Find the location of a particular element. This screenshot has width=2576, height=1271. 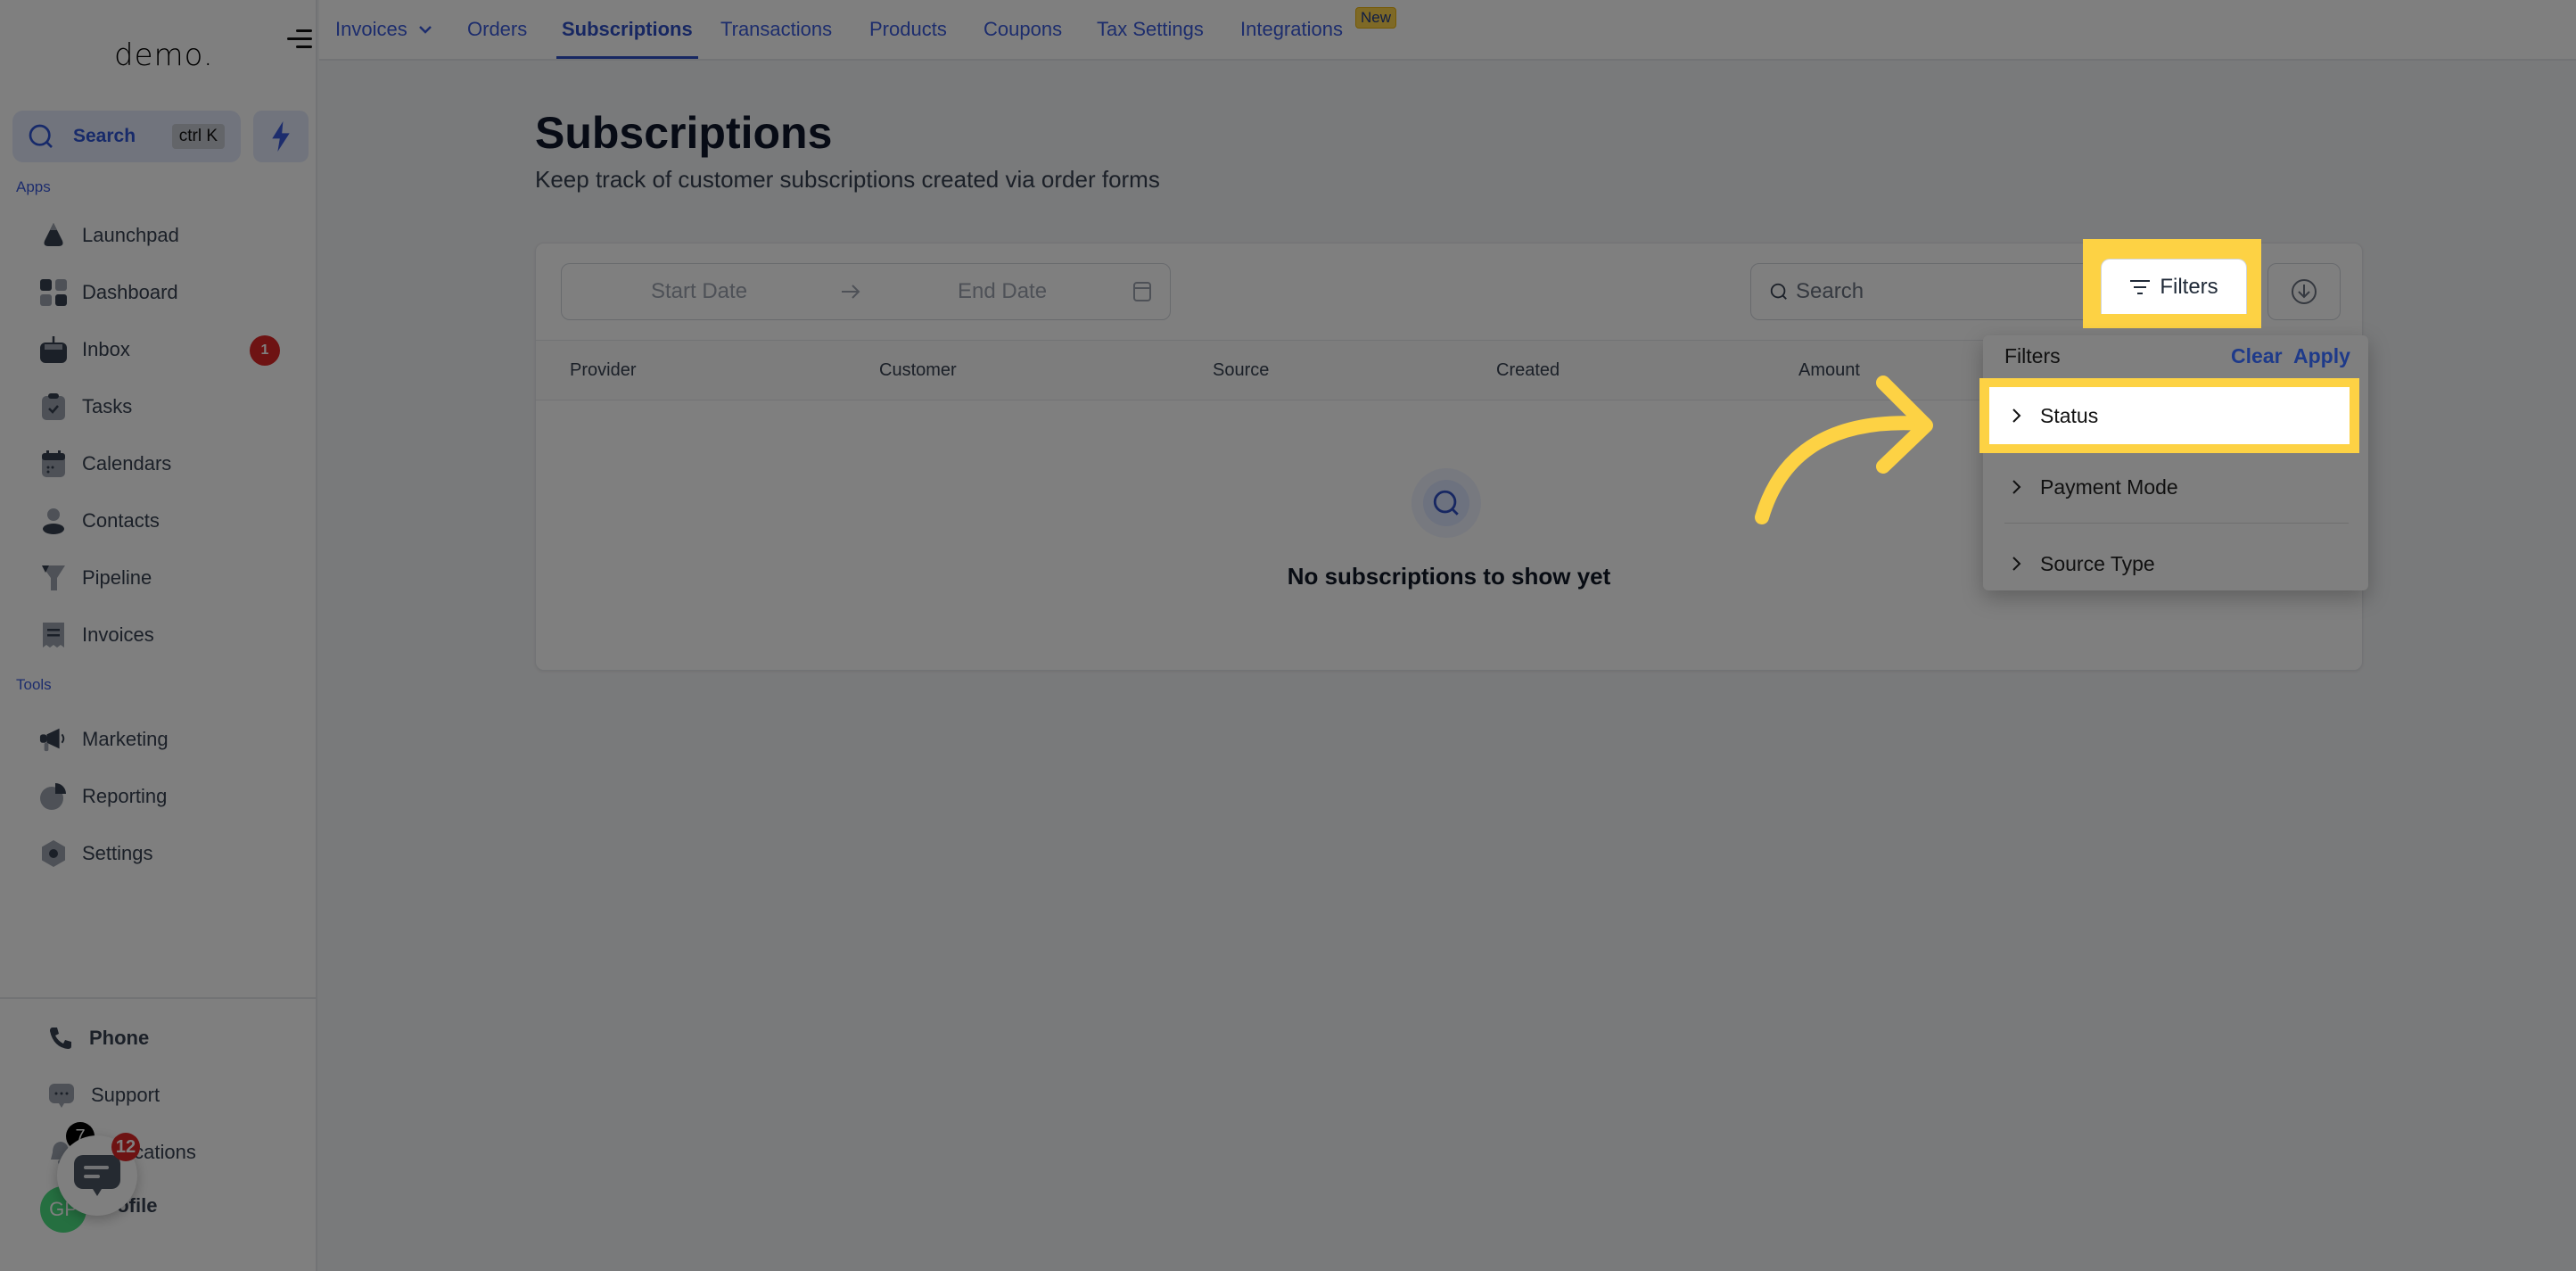

sidebar-item-label: Contacts is located at coordinates (121, 520).